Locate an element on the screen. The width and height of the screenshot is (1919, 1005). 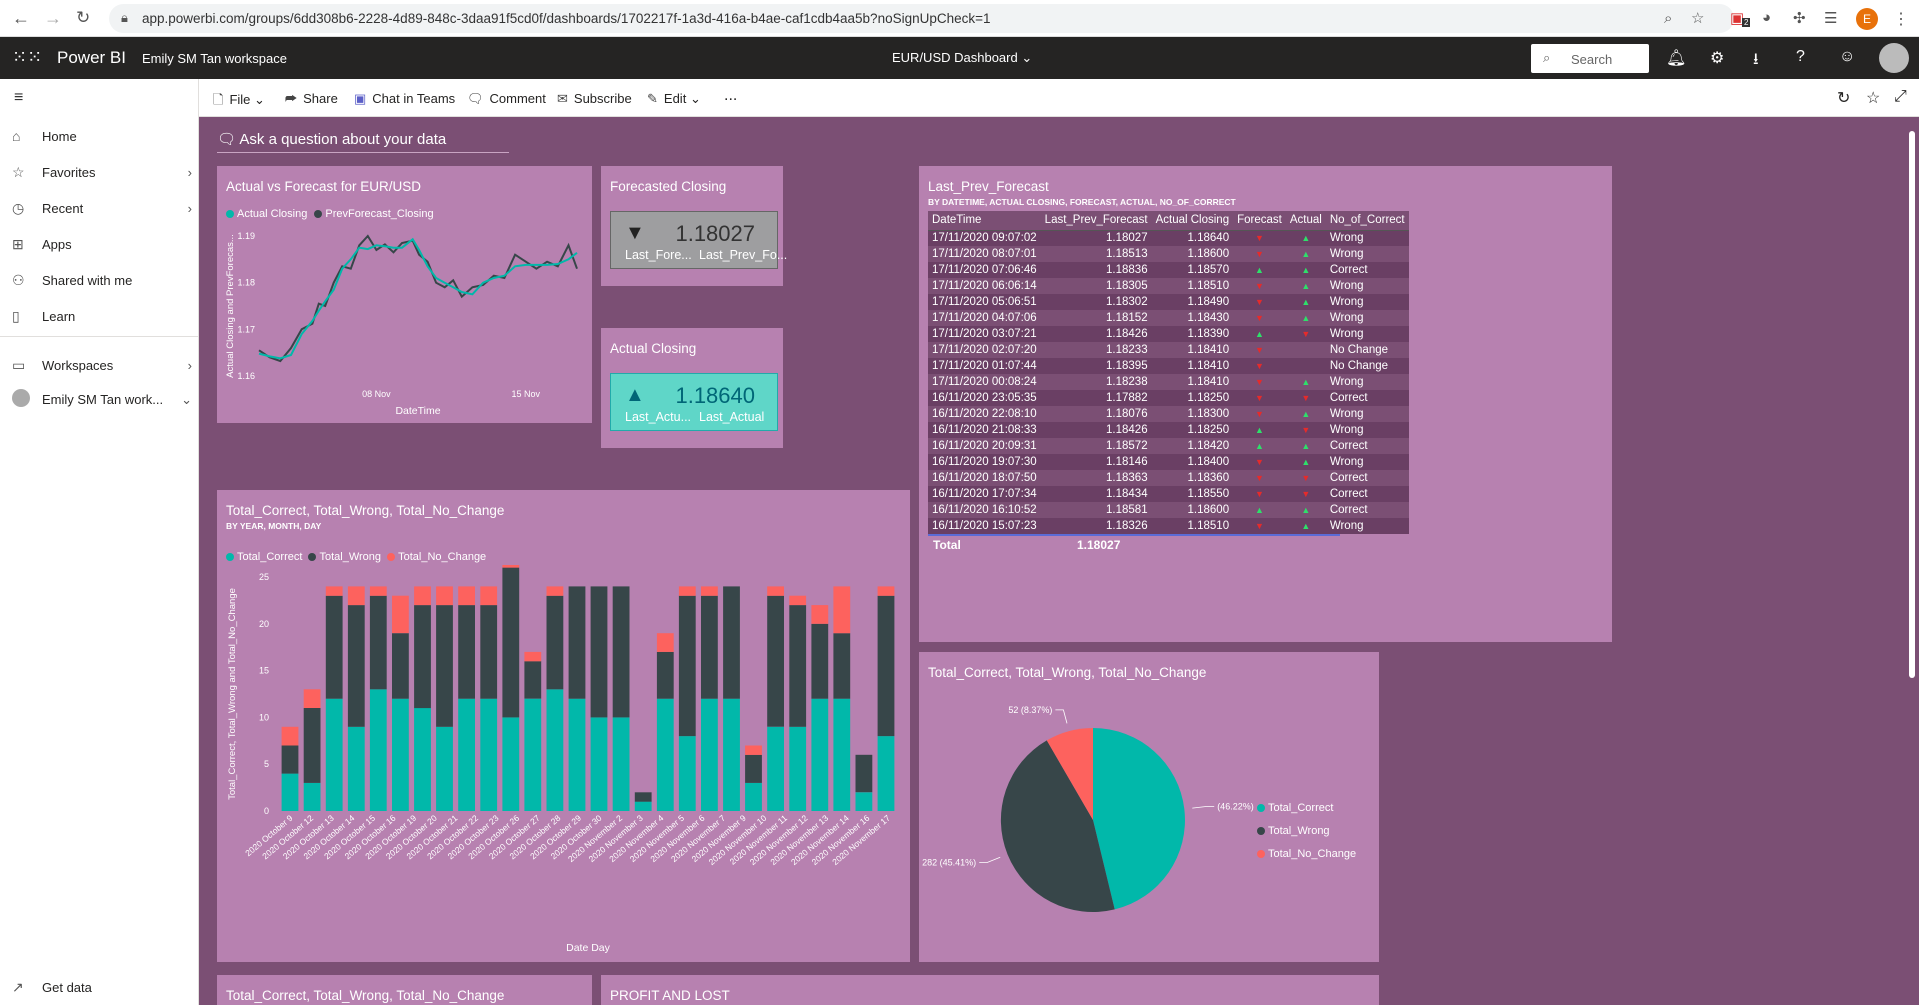
chevron-right-icon: › is located at coordinates (189, 172).